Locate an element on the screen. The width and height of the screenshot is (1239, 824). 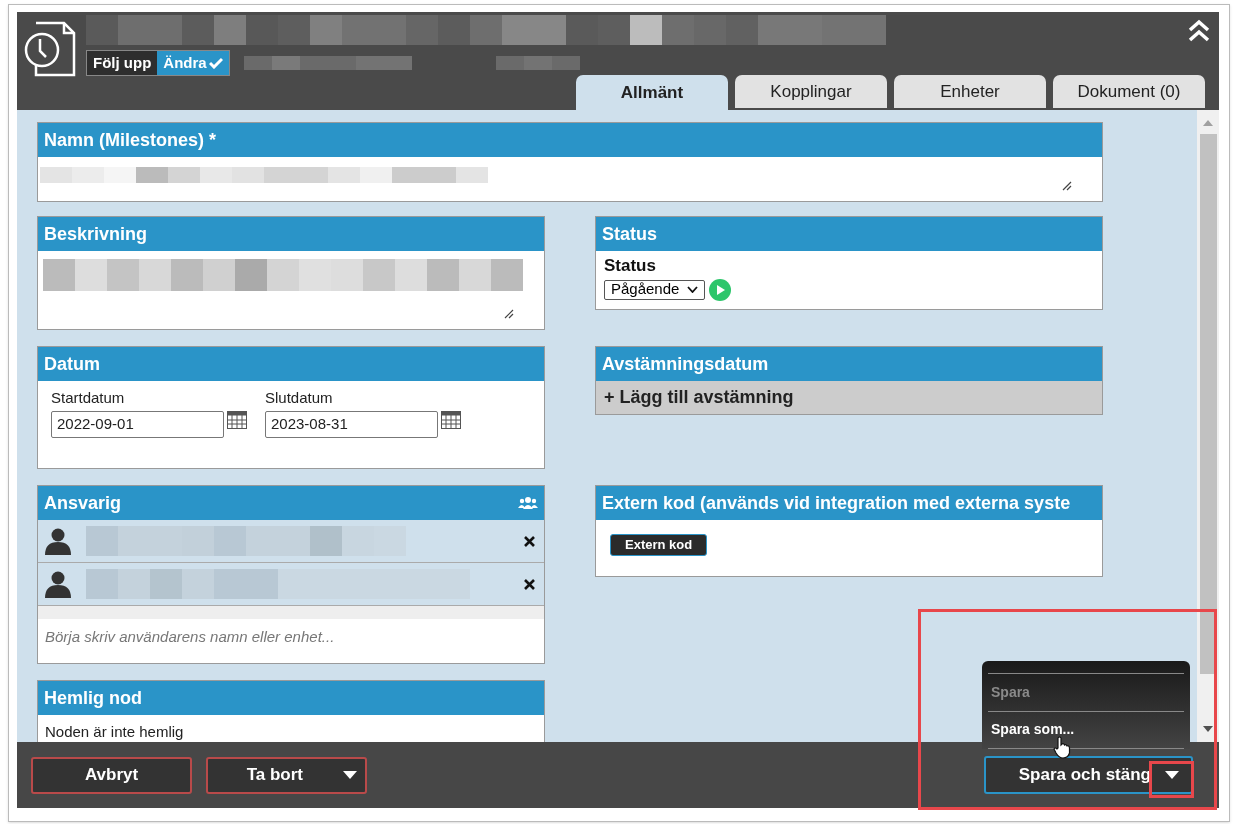
checkmark-icon is located at coordinates (215, 63).